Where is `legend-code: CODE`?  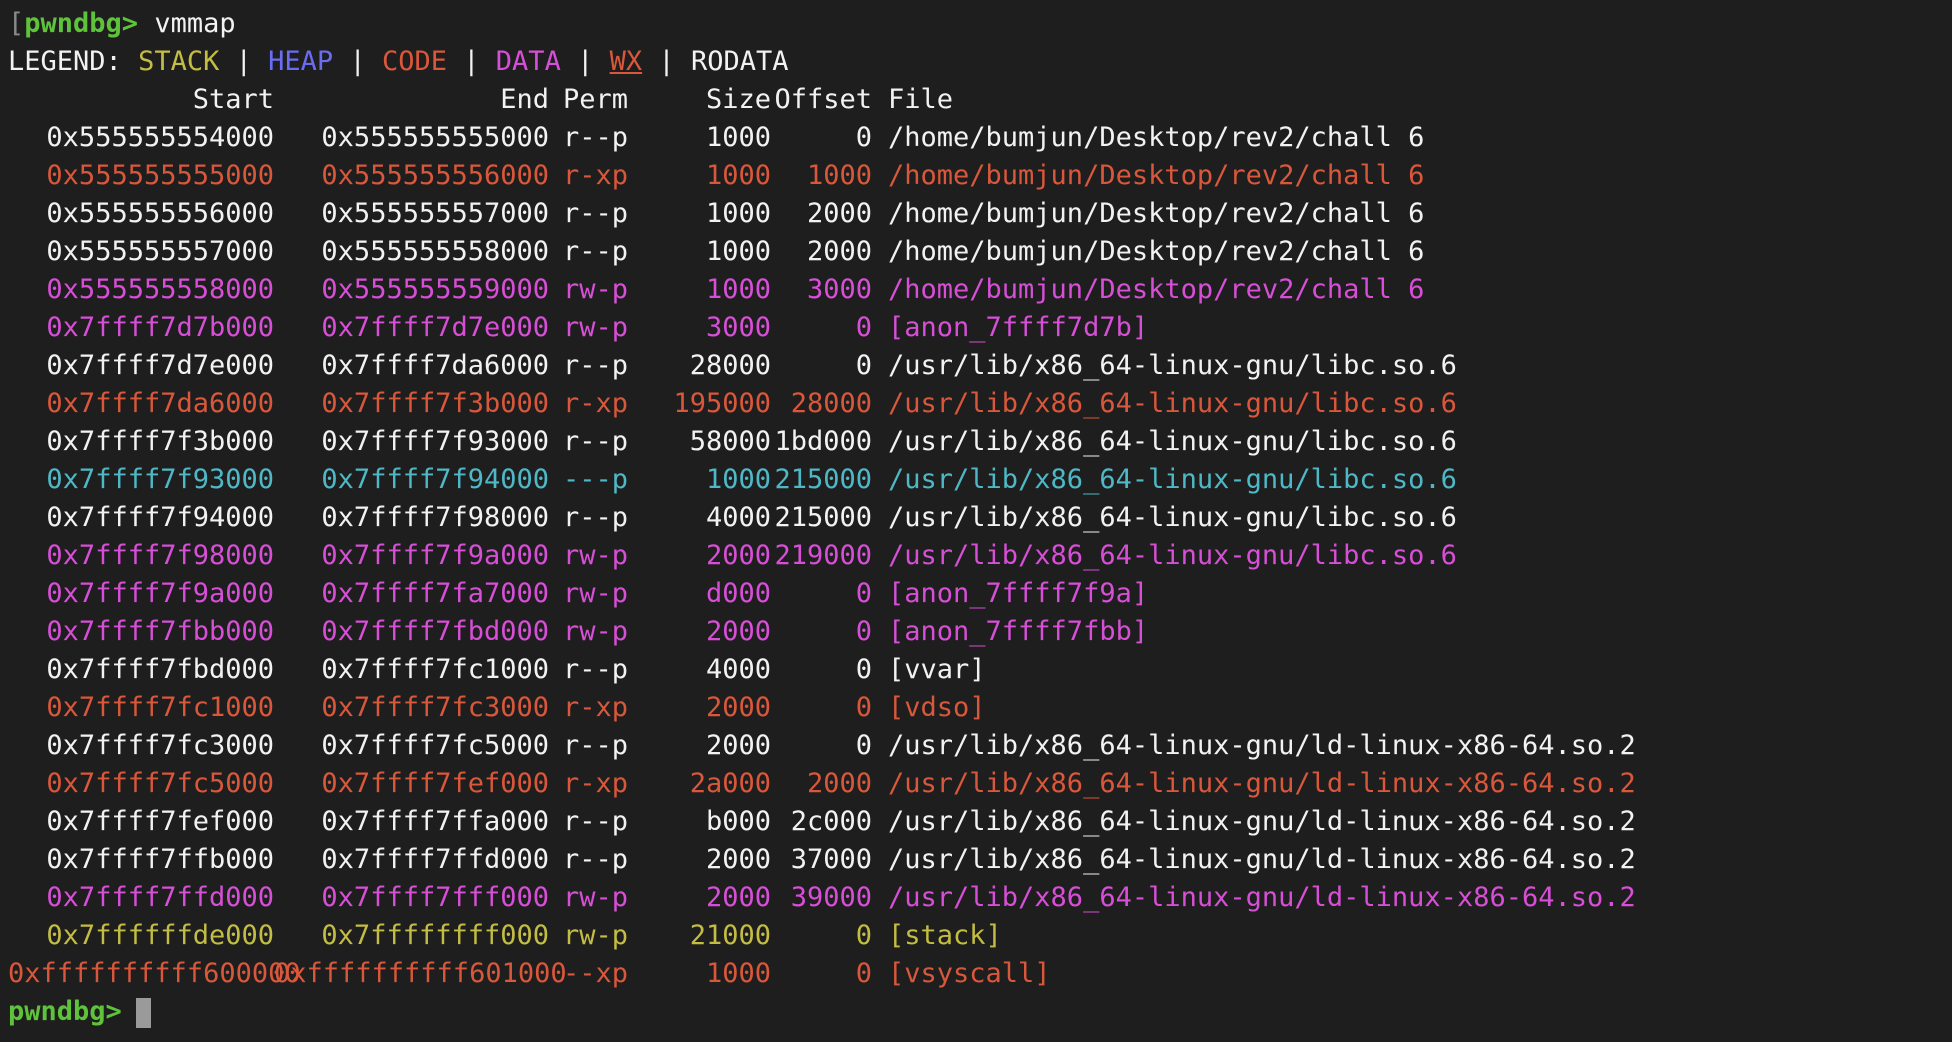 legend-code: CODE is located at coordinates (414, 61).